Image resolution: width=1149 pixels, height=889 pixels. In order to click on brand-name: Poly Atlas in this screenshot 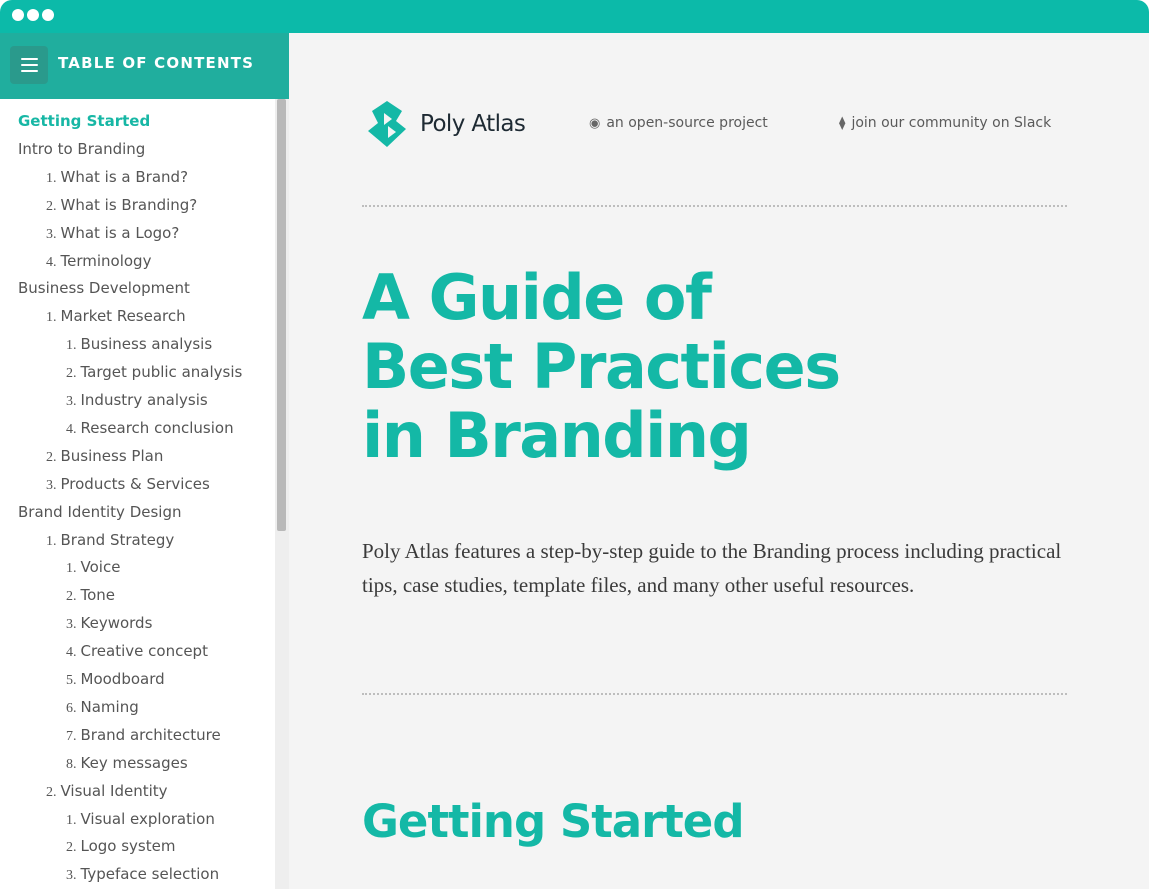, I will do `click(473, 124)`.